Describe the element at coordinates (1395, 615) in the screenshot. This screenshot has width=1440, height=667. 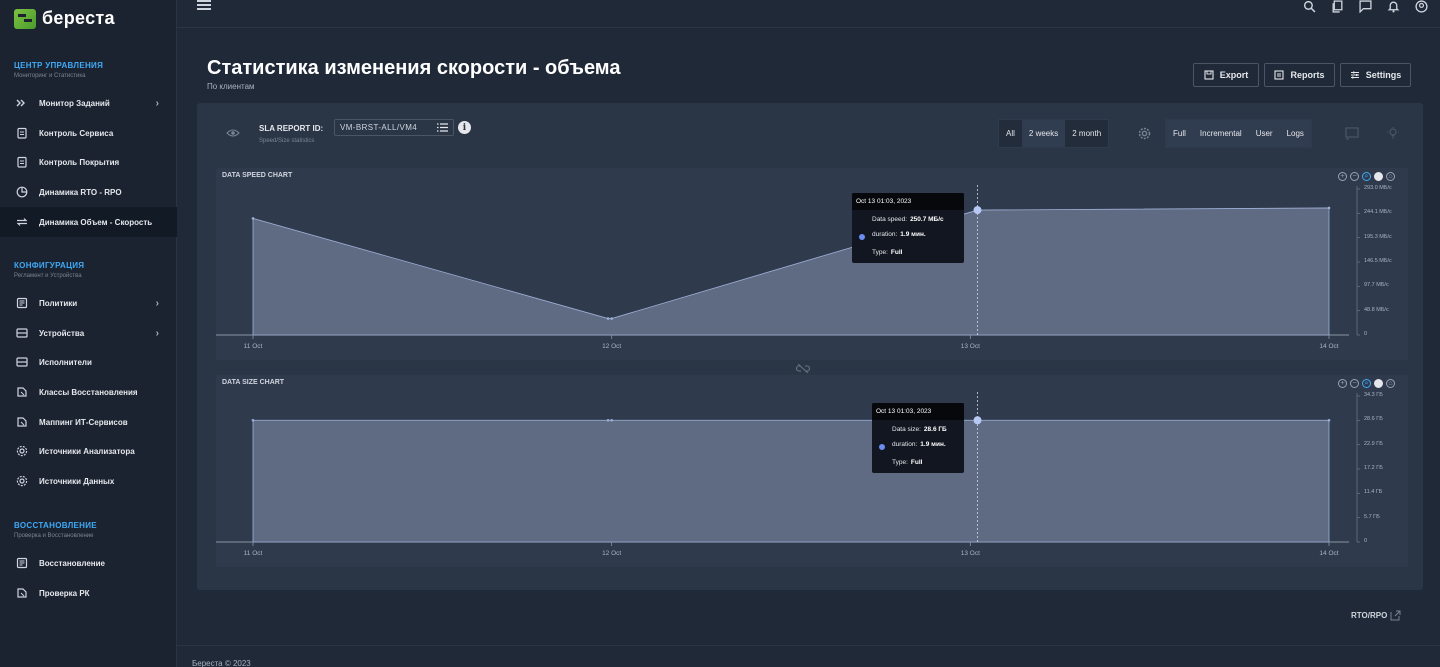
I see `external-link-icon` at that location.